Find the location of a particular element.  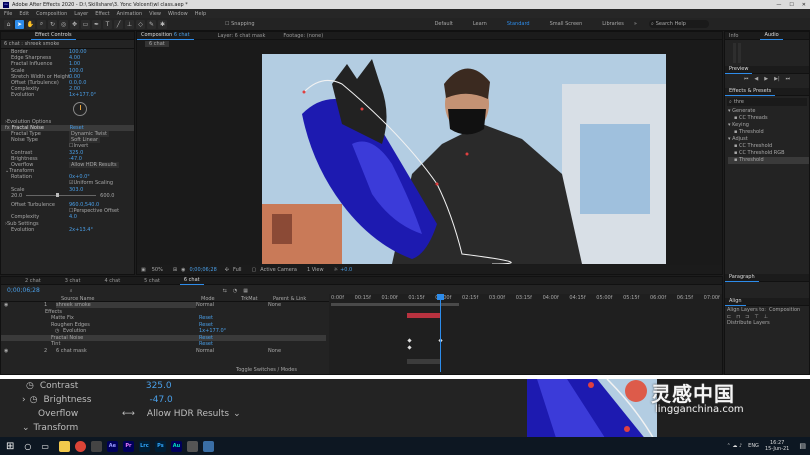

zoom-prop-overflow: Overflow ⟷ Allow HDR Results ⌄ is located at coordinates (263, 414).